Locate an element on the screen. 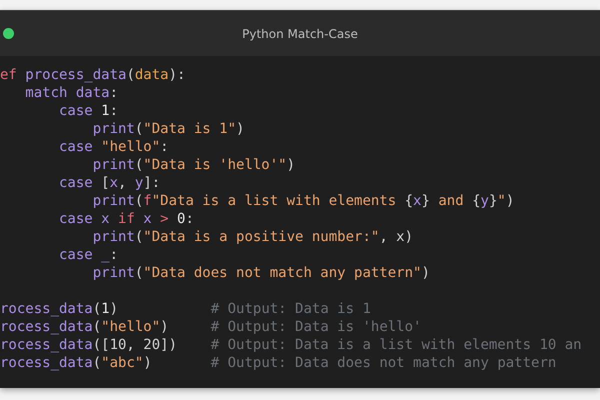 Image resolution: width=600 pixels, height=400 pixels. code-line: print(f"Data is a list with elements {x} and {y}") is located at coordinates (303, 201).